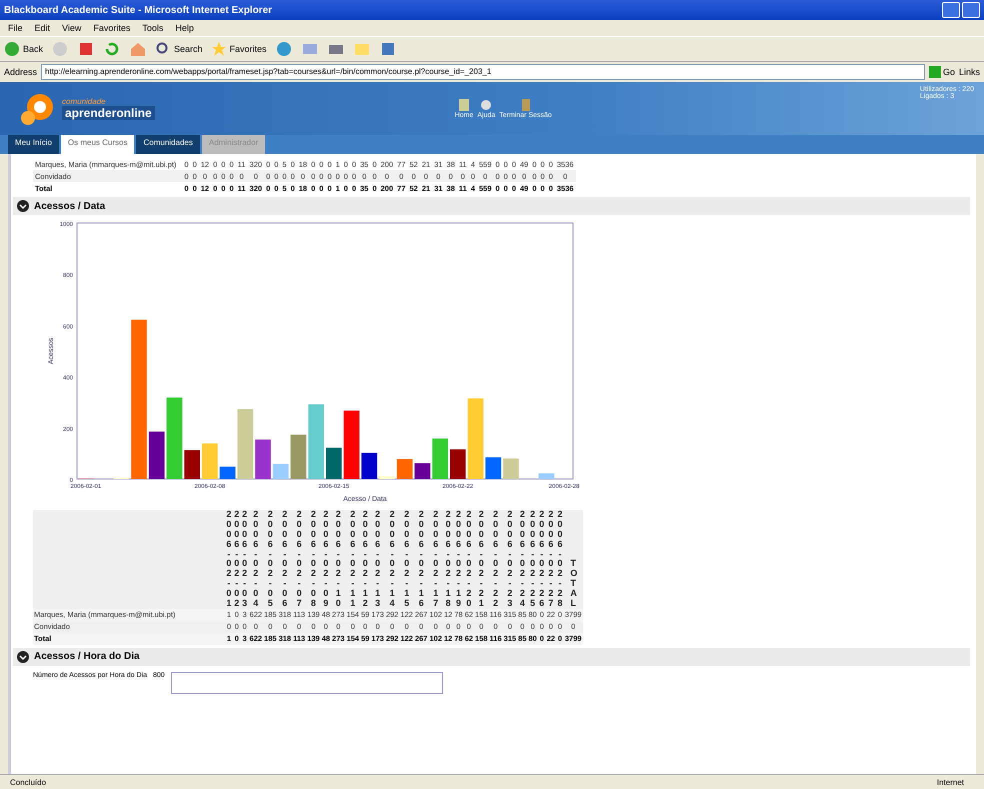 The image size is (984, 789). Describe the element at coordinates (392, 559) in the screenshot. I see `column-header: 2006-02-14` at that location.